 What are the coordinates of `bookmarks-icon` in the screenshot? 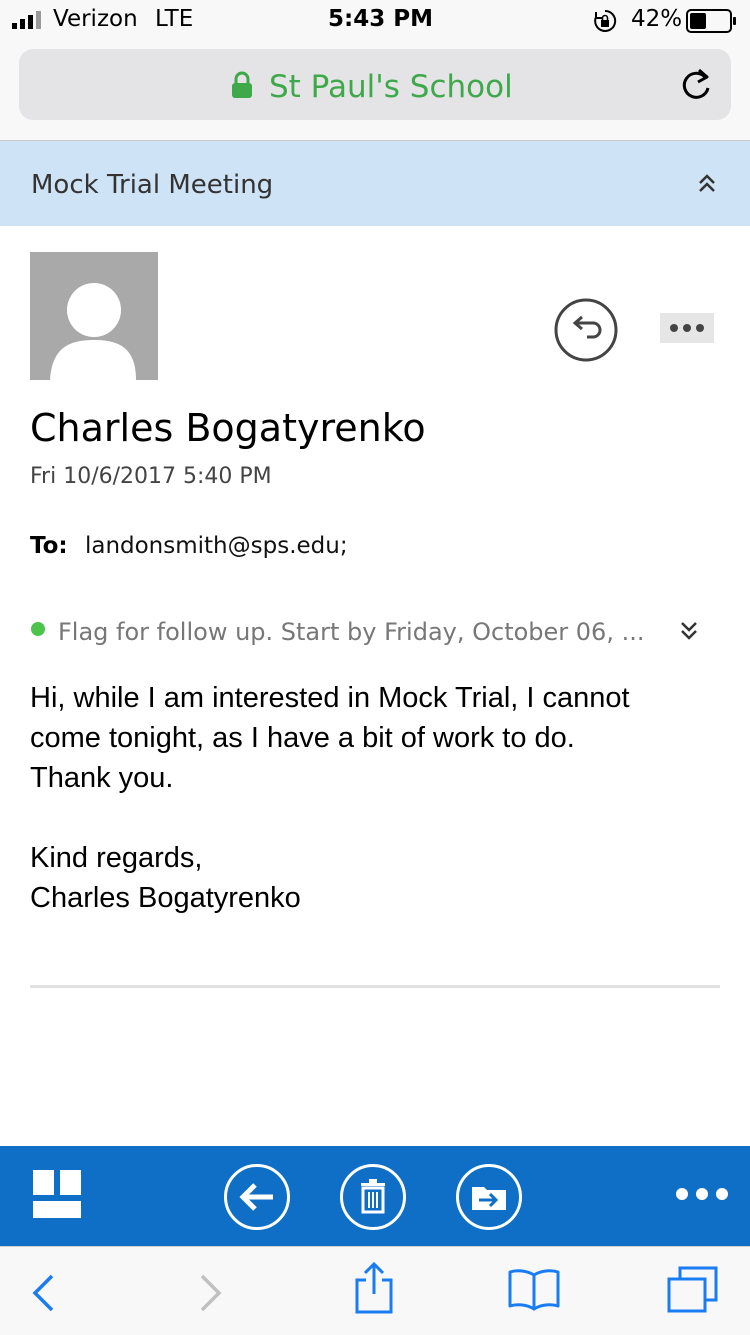 It's located at (534, 1289).